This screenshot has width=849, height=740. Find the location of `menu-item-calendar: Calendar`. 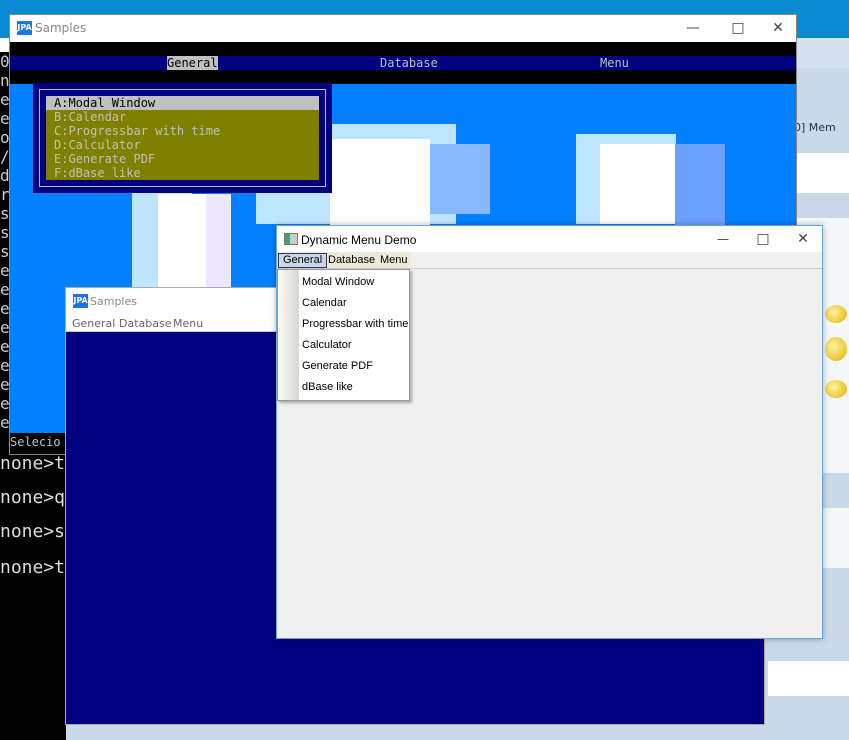

menu-item-calendar: Calendar is located at coordinates (343, 303).